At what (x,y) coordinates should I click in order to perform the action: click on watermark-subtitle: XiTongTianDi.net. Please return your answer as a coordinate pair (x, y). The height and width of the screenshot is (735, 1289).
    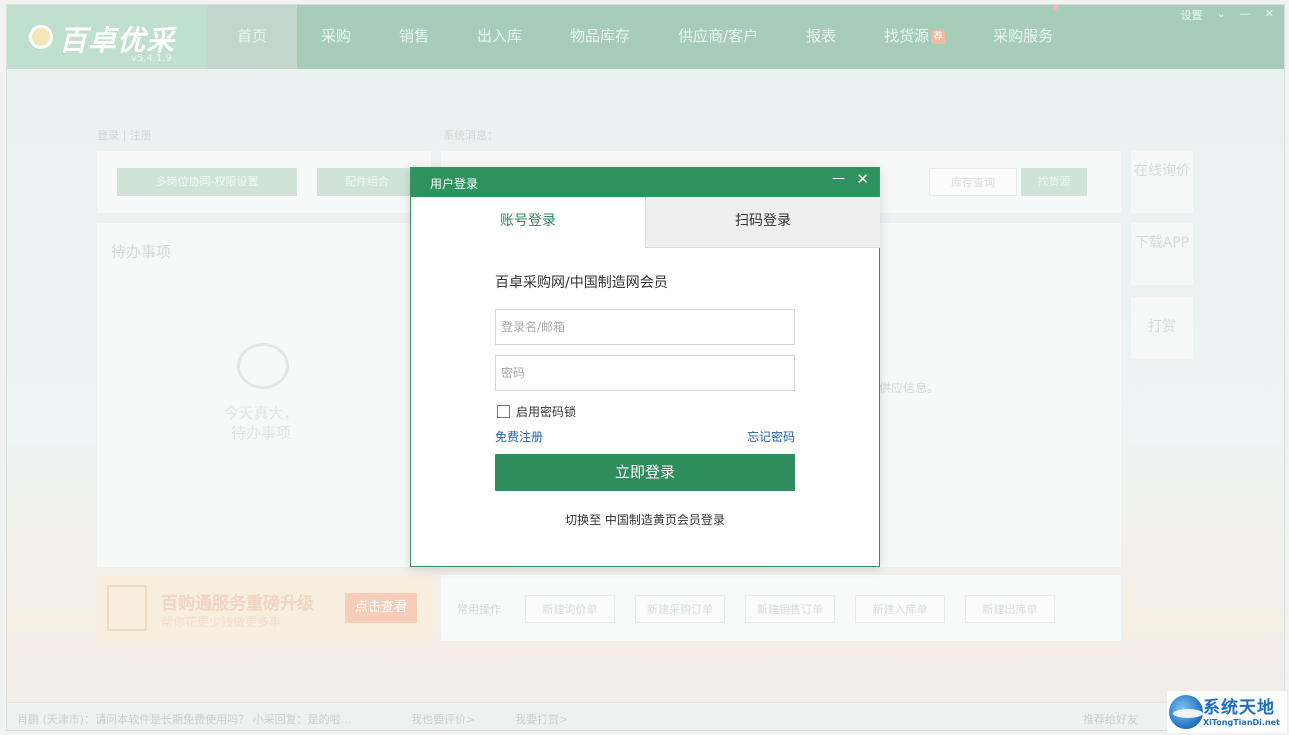
    Looking at the image, I should click on (1241, 722).